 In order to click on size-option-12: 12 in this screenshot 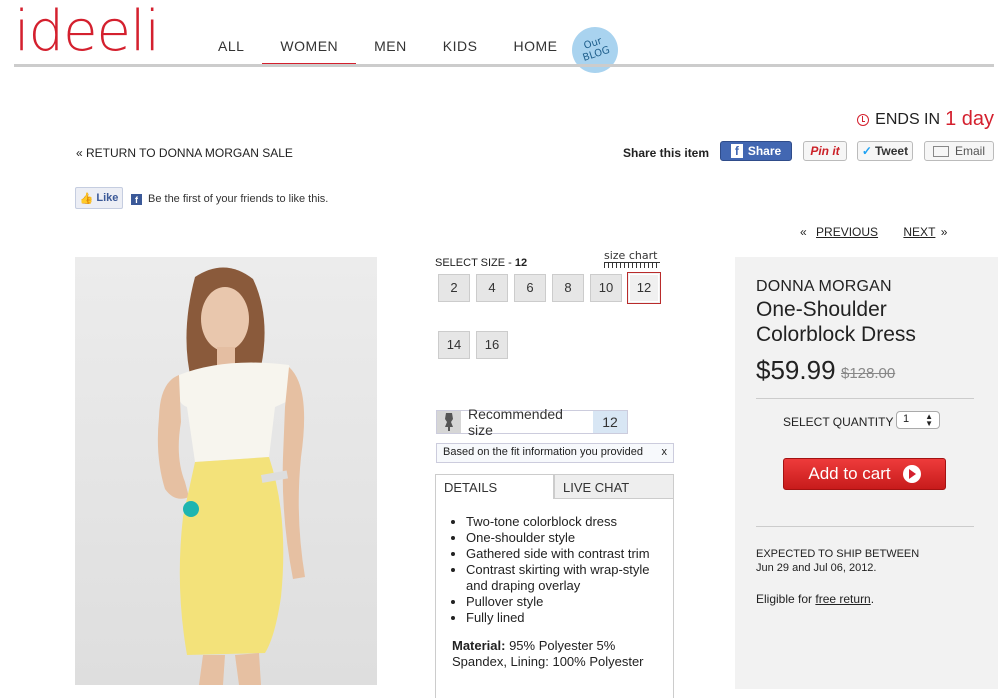, I will do `click(644, 288)`.